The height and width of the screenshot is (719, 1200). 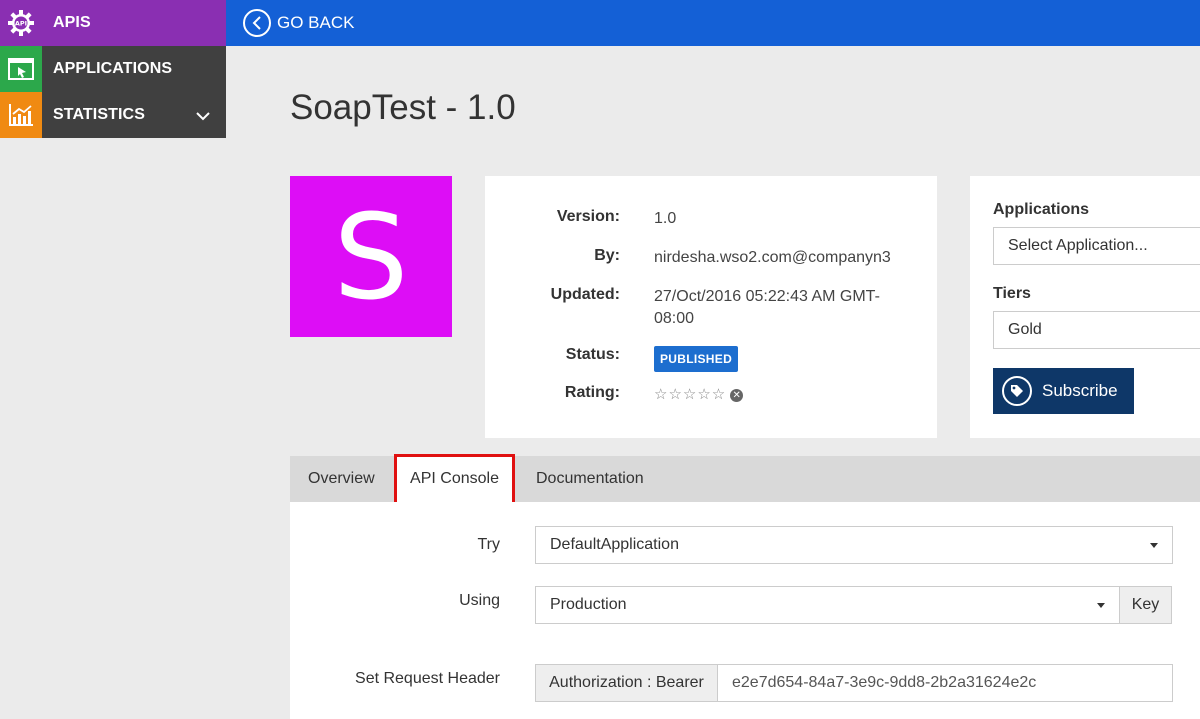 What do you see at coordinates (626, 683) in the screenshot?
I see `authorization-addon: Authorization : Bearer` at bounding box center [626, 683].